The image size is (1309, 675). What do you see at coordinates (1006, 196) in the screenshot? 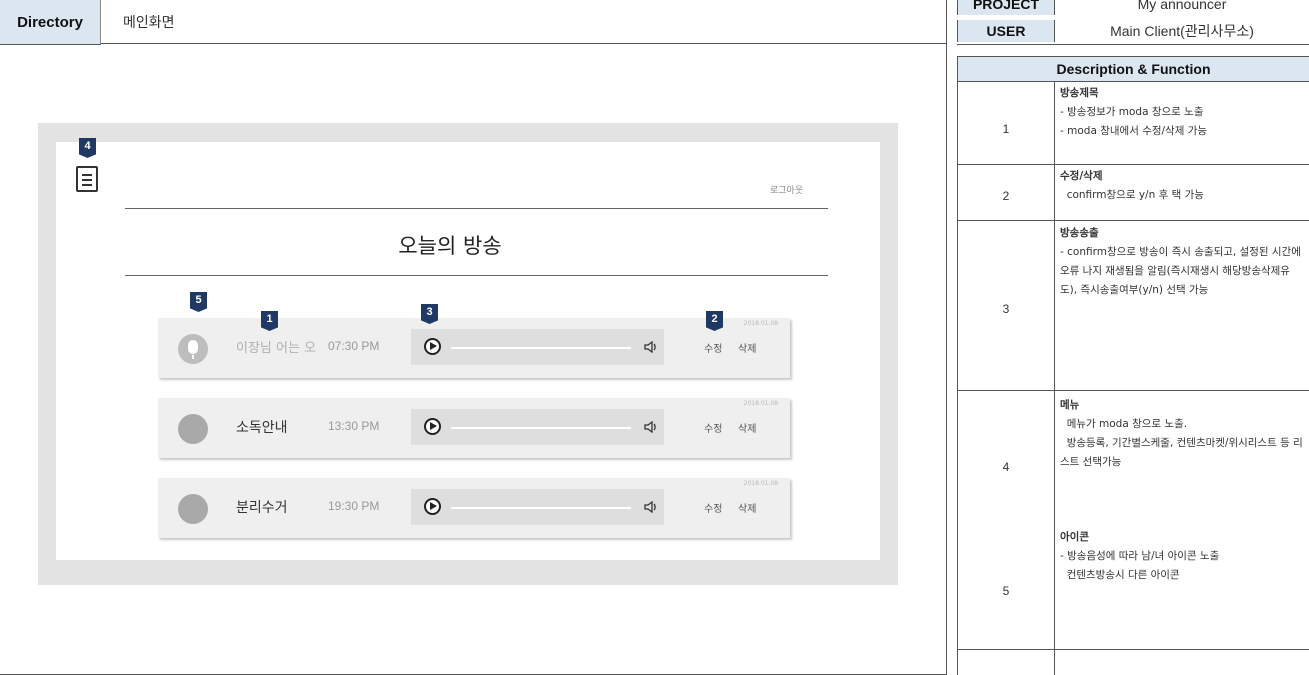
I see `row-number: 2` at bounding box center [1006, 196].